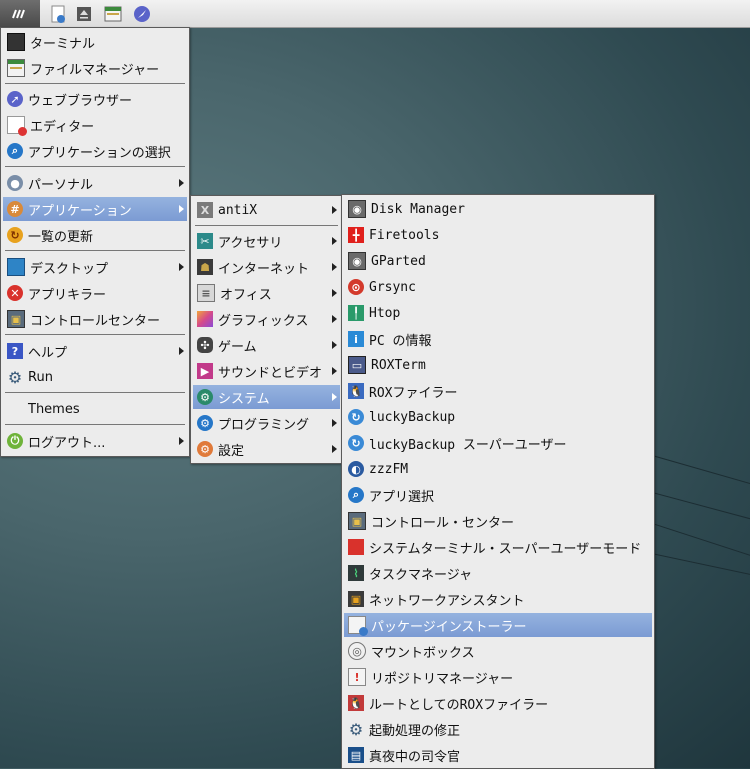 The height and width of the screenshot is (769, 750). What do you see at coordinates (498, 469) in the screenshot?
I see `menu-item-zzzfm: ◐ zzzFM` at bounding box center [498, 469].